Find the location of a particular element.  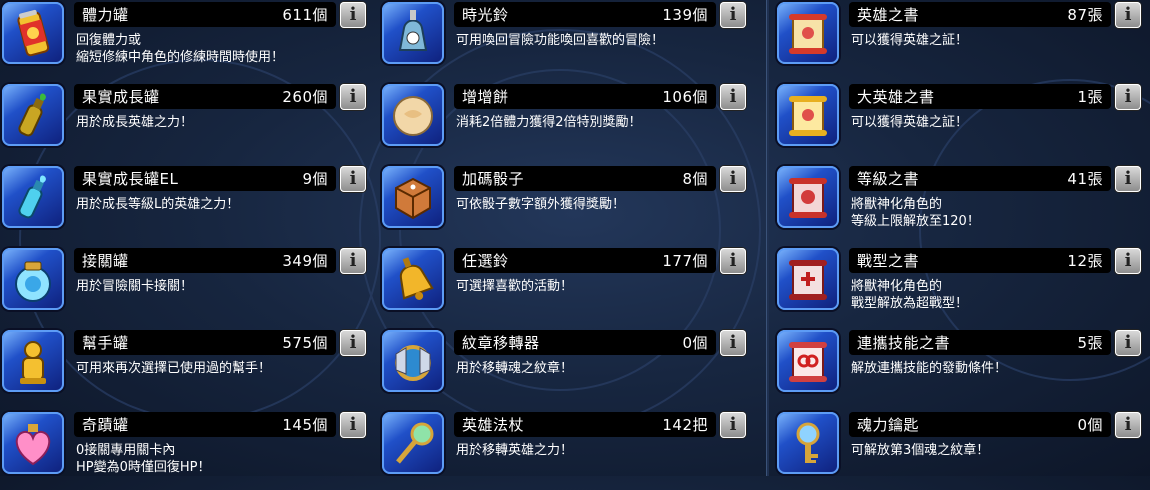

item-row: 加碼骰子 8個 i 可依骰子數字額外獲得獎勵！ is located at coordinates (568, 204).